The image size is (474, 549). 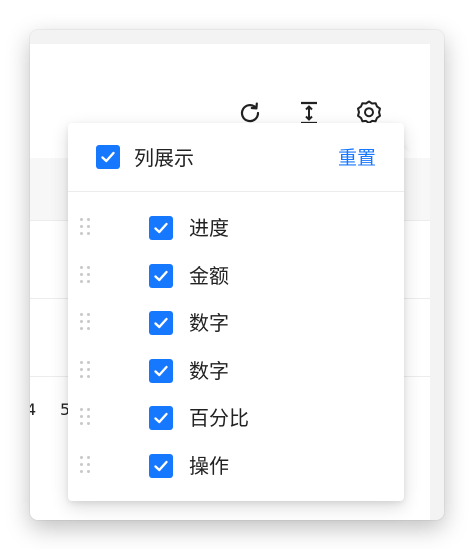 I want to click on column-item: 进度, so click(x=236, y=228).